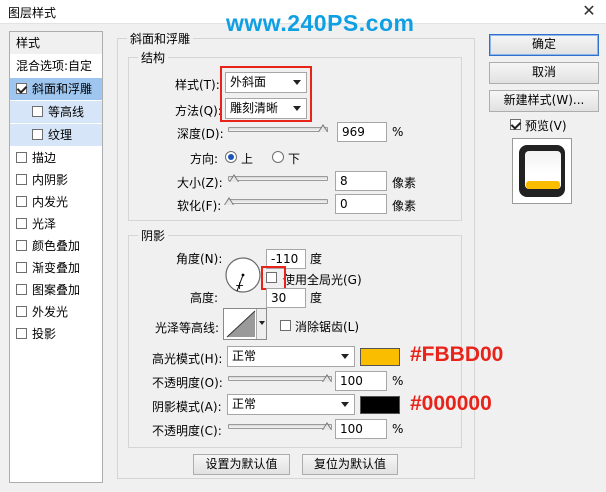 The width and height of the screenshot is (606, 492). What do you see at coordinates (44, 334) in the screenshot?
I see `style-item-label: 投影` at bounding box center [44, 334].